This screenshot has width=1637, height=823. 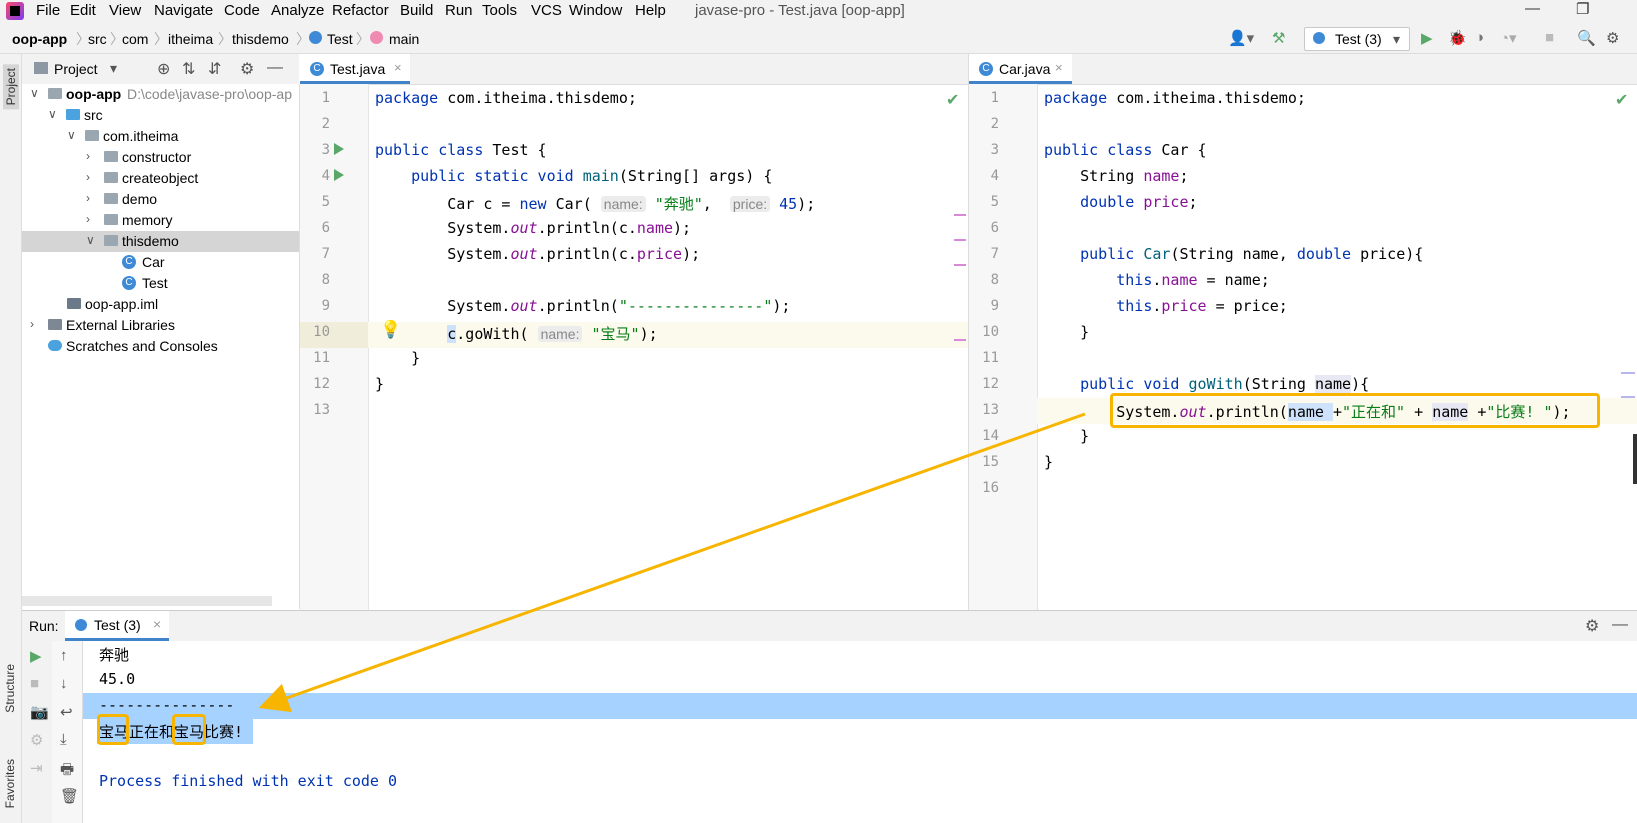 What do you see at coordinates (1532, 8) in the screenshot?
I see `minimize-icon: —` at bounding box center [1532, 8].